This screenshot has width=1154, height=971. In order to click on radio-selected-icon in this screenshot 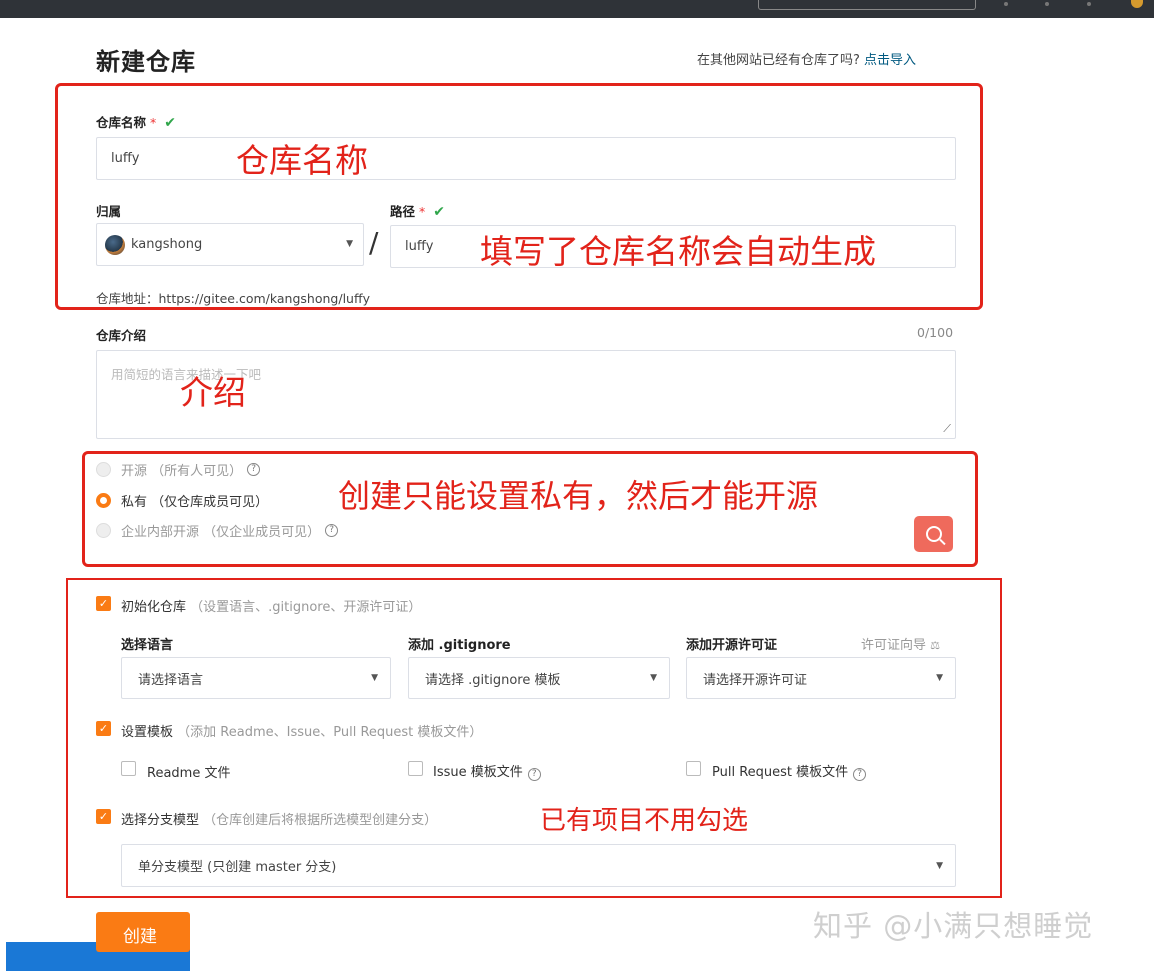, I will do `click(103, 500)`.